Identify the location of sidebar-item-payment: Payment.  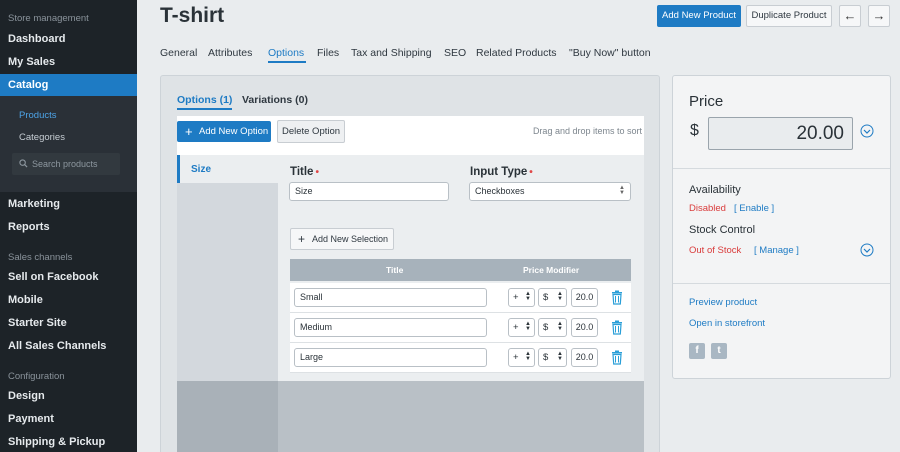
(31, 419).